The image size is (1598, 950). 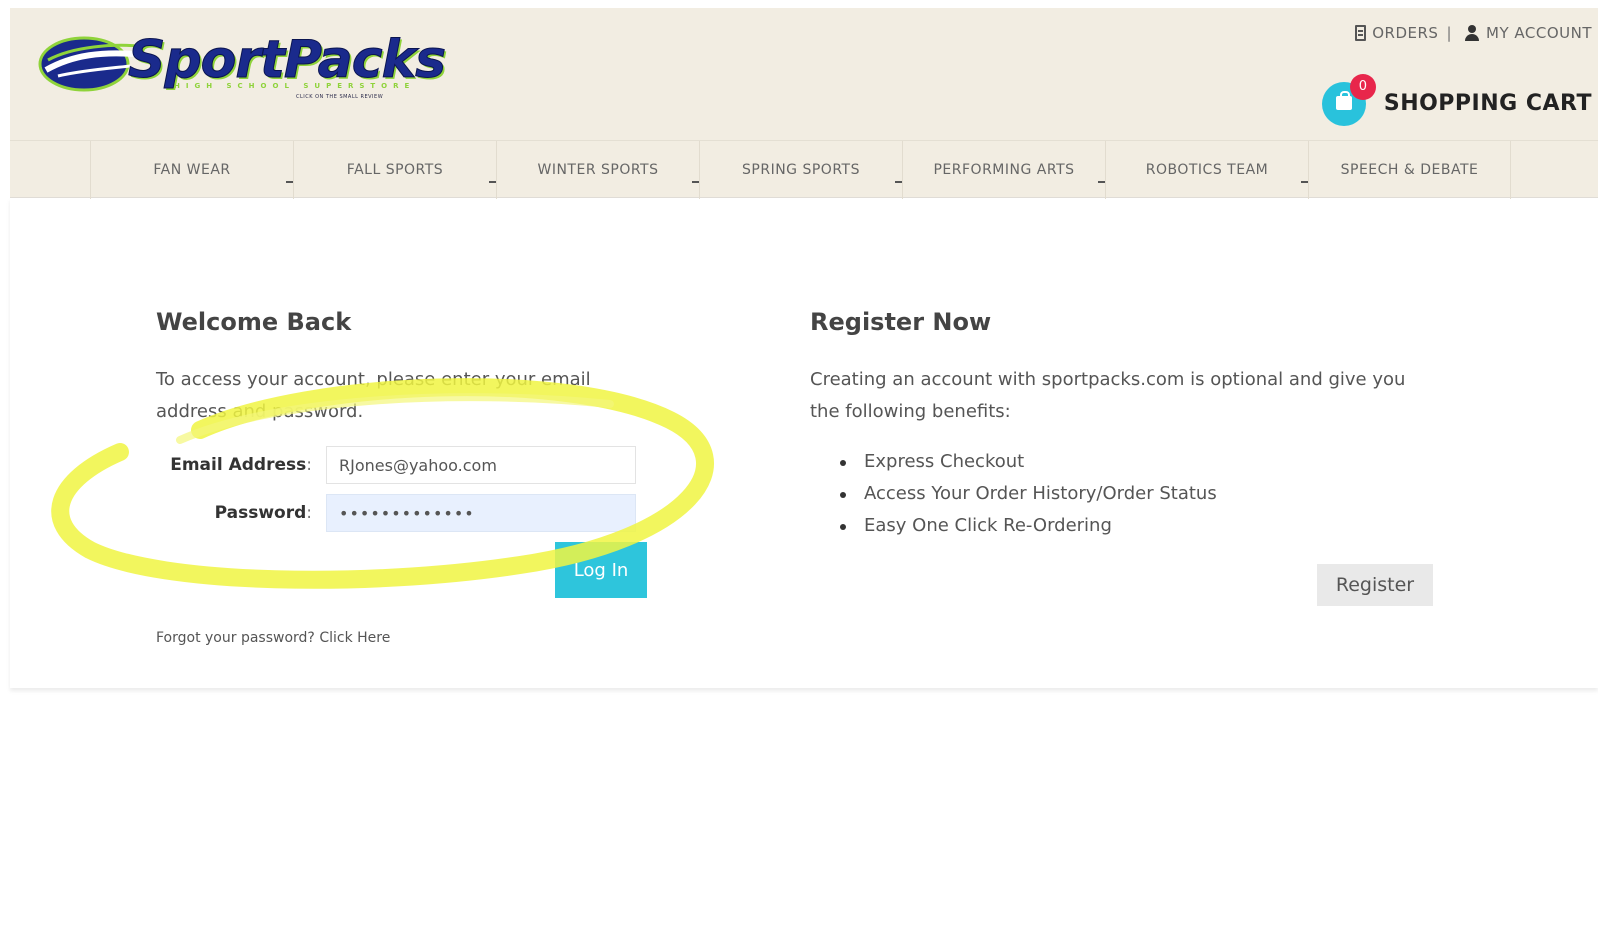 I want to click on top-links: ORDERS | MY ACCOUNT, so click(x=1473, y=33).